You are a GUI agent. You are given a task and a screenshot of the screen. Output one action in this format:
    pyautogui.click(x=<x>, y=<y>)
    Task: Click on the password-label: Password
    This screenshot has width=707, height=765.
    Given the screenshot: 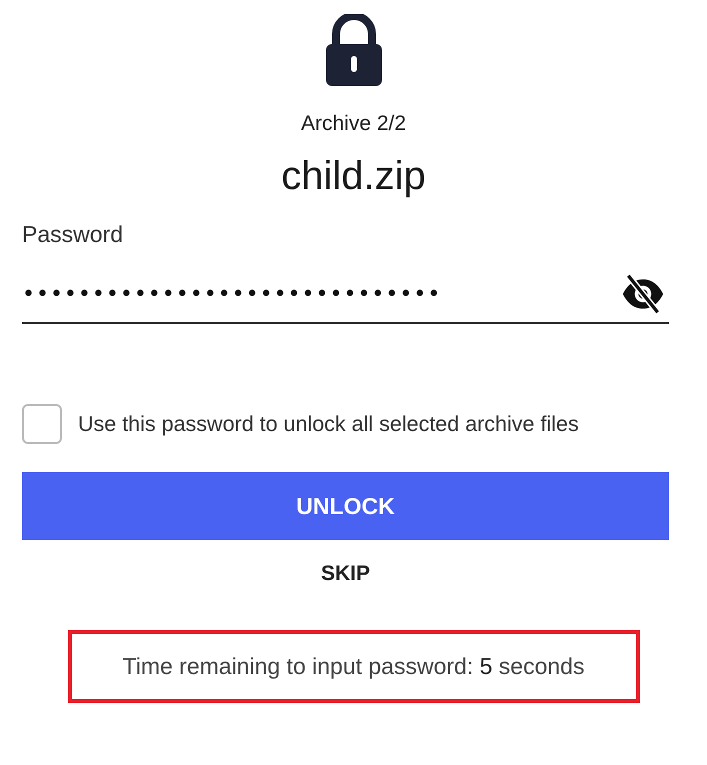 What is the action you would take?
    pyautogui.click(x=73, y=234)
    